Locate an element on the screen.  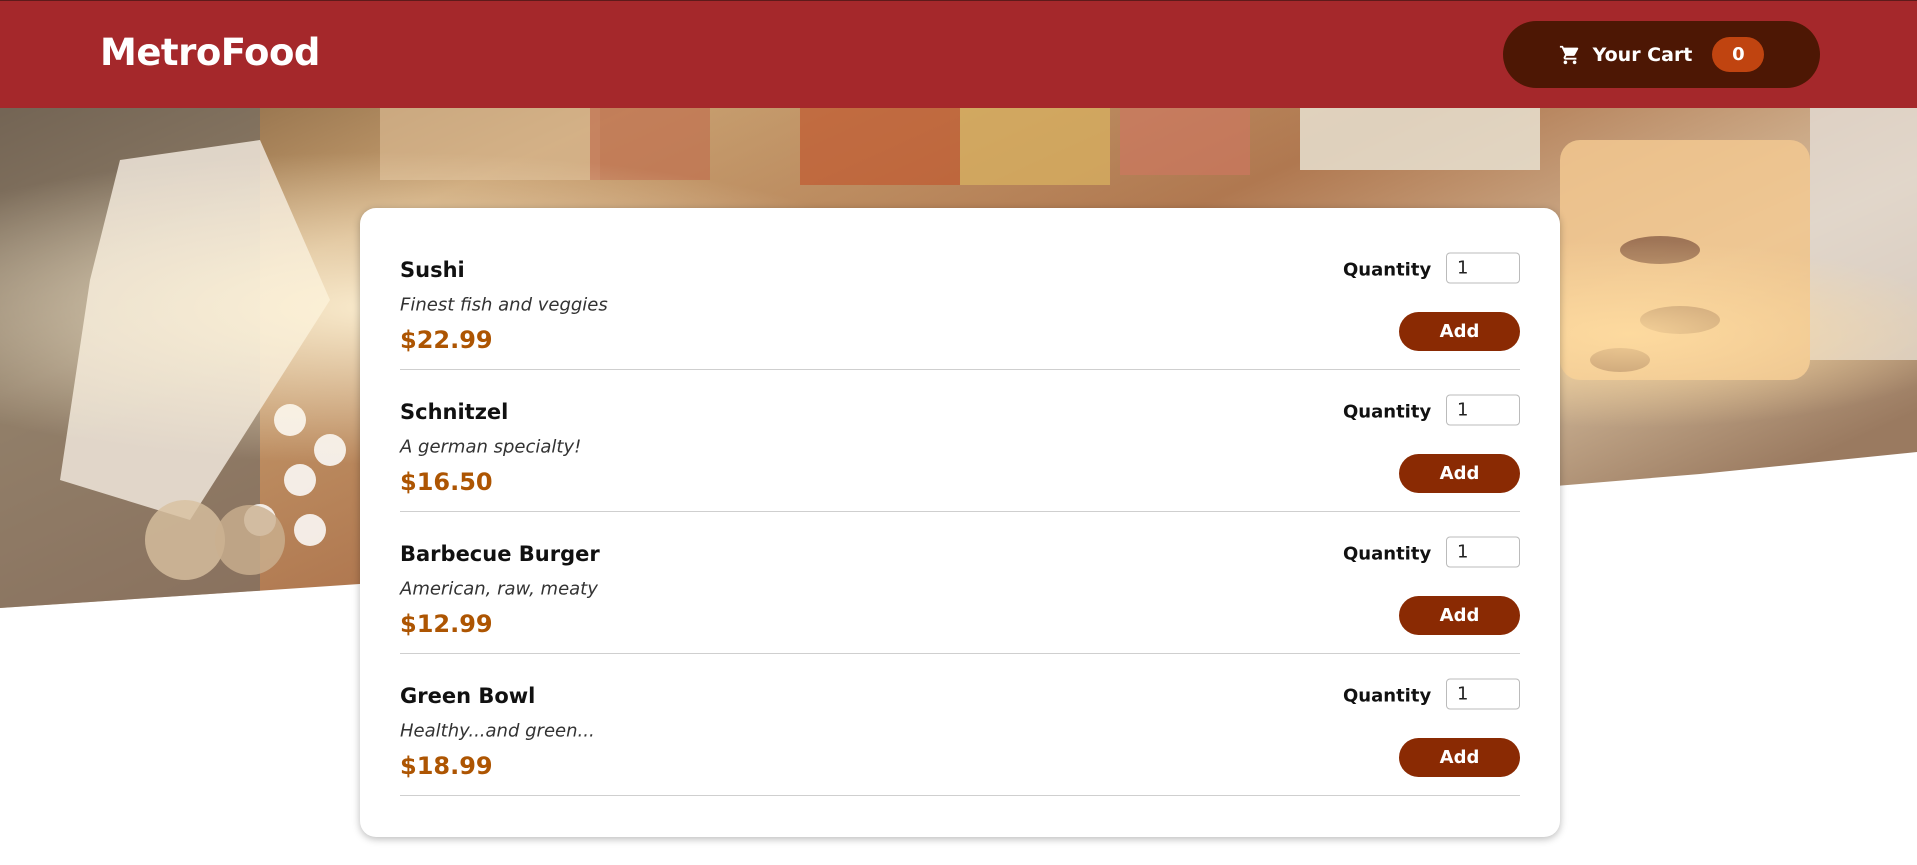
meal-name: Green Bowl is located at coordinates (468, 696).